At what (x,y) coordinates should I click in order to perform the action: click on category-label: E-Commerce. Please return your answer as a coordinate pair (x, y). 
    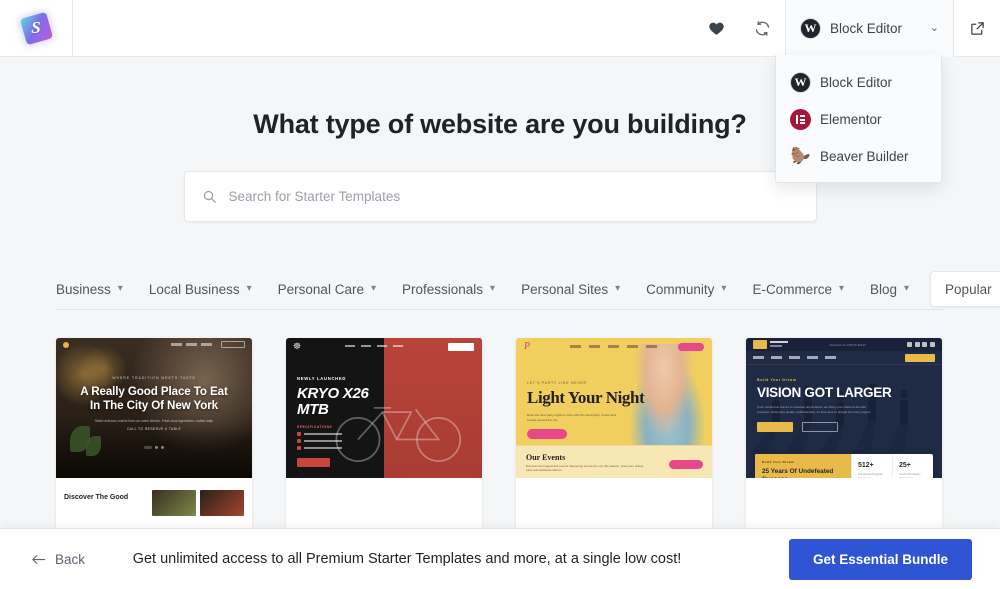
    Looking at the image, I should click on (792, 289).